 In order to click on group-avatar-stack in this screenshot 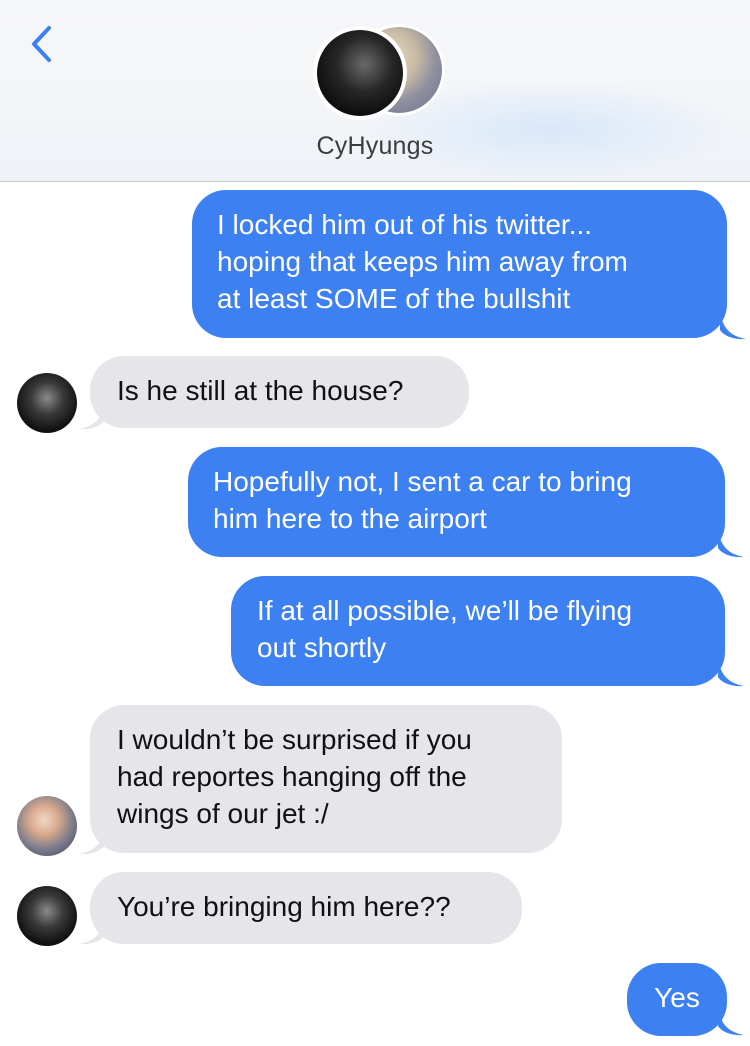, I will do `click(379, 71)`.